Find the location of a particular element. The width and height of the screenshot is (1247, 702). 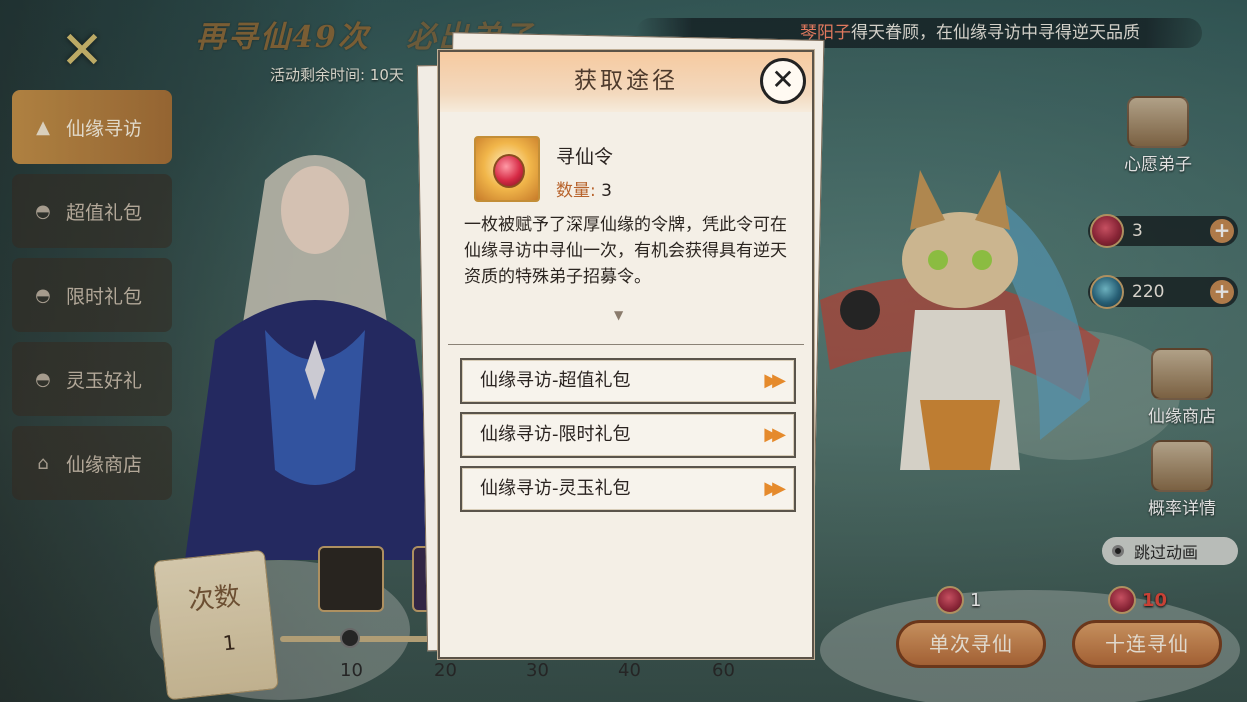

route-limited-pack-button: 仙缘寻访-限时礼包 ▶▶ is located at coordinates (628, 435).